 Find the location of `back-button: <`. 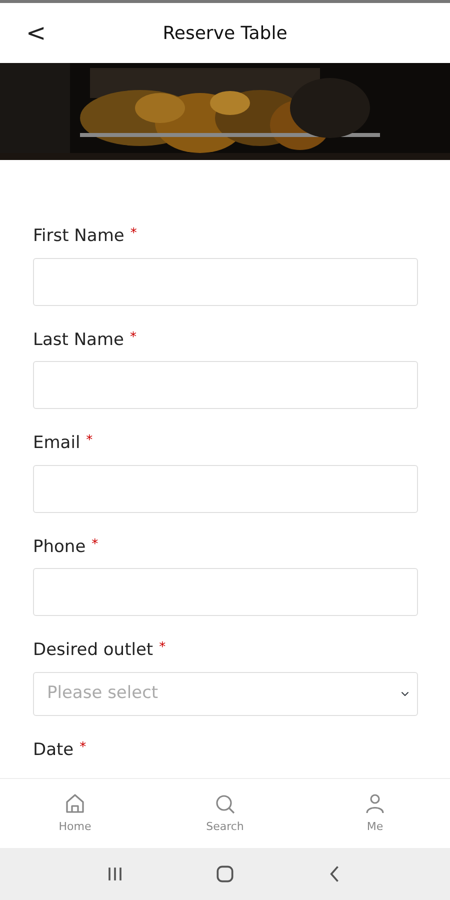

back-button: < is located at coordinates (36, 33).